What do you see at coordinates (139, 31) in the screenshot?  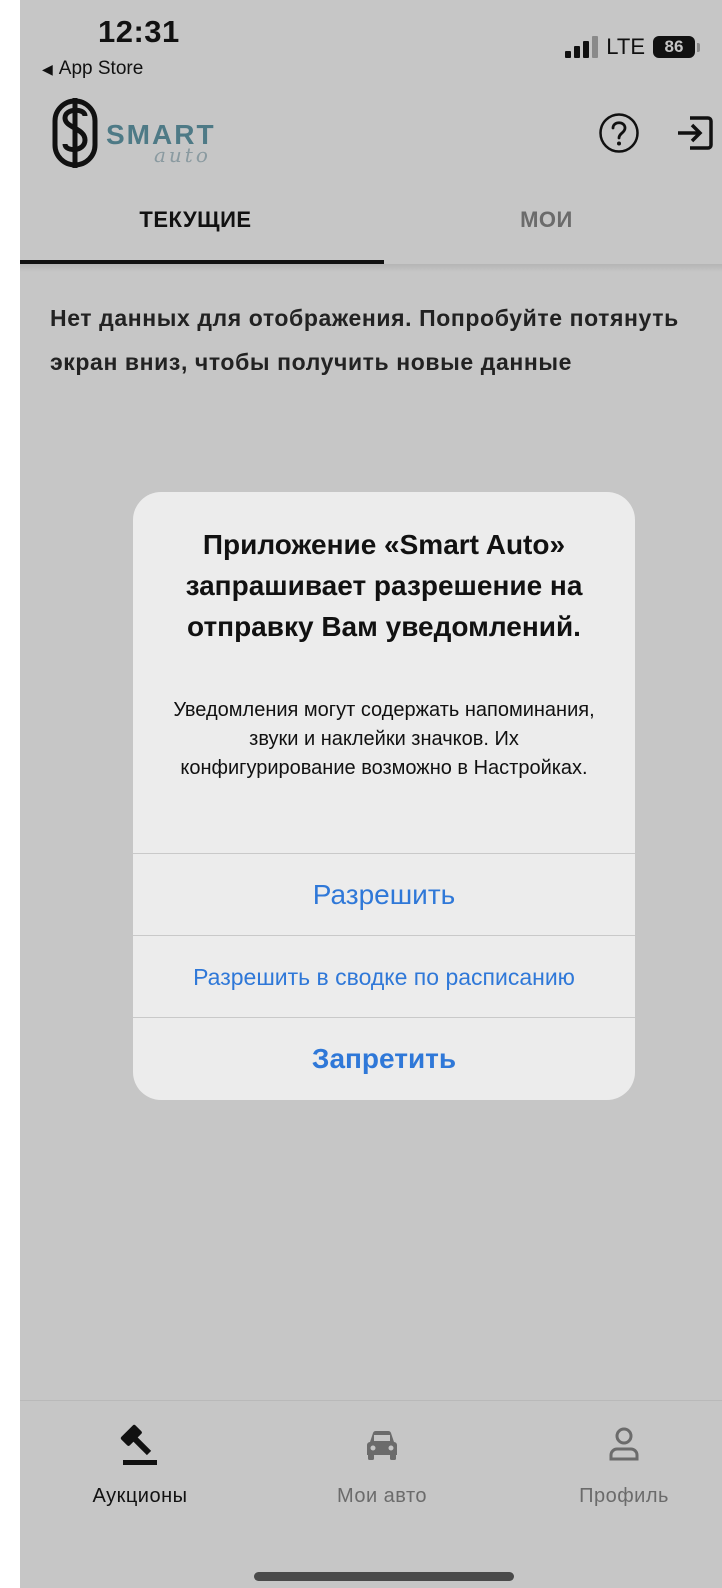 I see `status-time: 12:31` at bounding box center [139, 31].